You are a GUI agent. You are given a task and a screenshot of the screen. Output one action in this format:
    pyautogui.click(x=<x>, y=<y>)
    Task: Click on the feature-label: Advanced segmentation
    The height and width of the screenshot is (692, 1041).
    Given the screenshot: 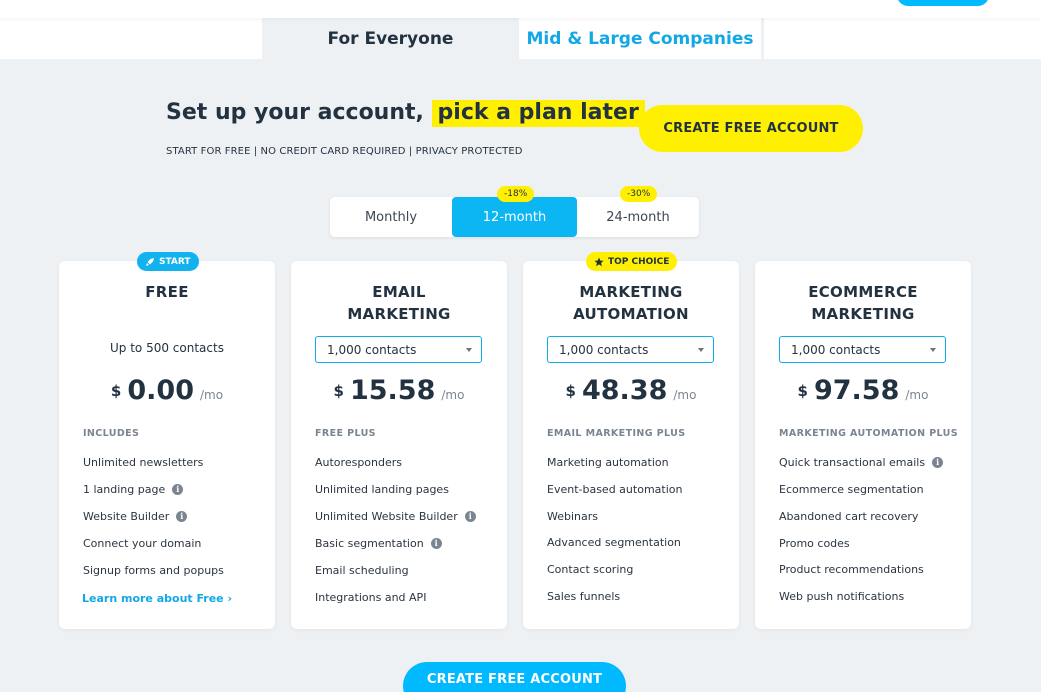 What is the action you would take?
    pyautogui.click(x=614, y=542)
    